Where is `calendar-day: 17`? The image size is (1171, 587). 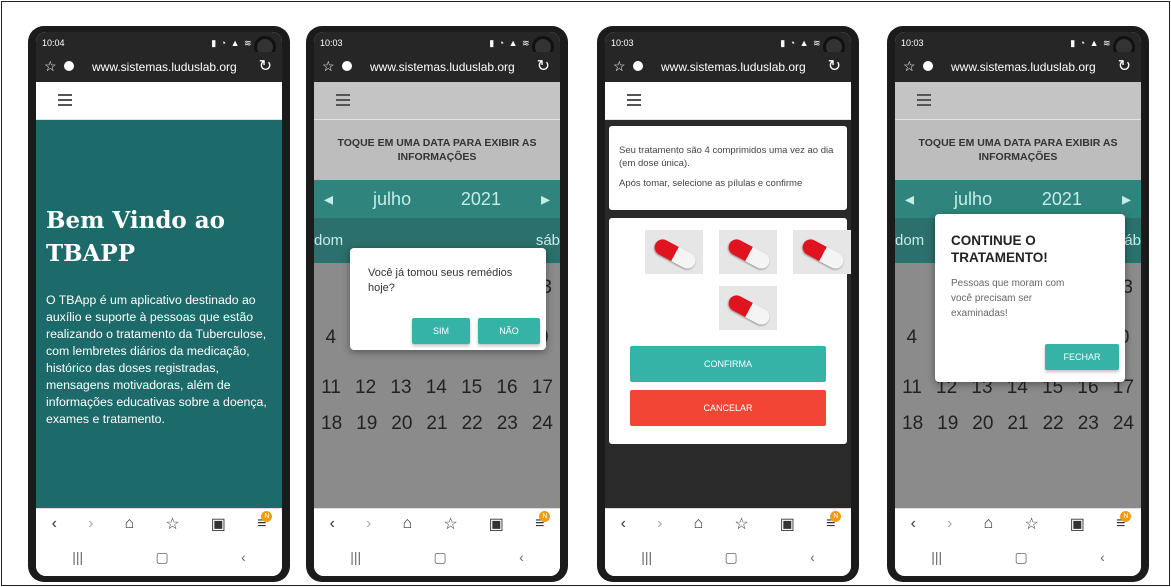 calendar-day: 17 is located at coordinates (542, 388).